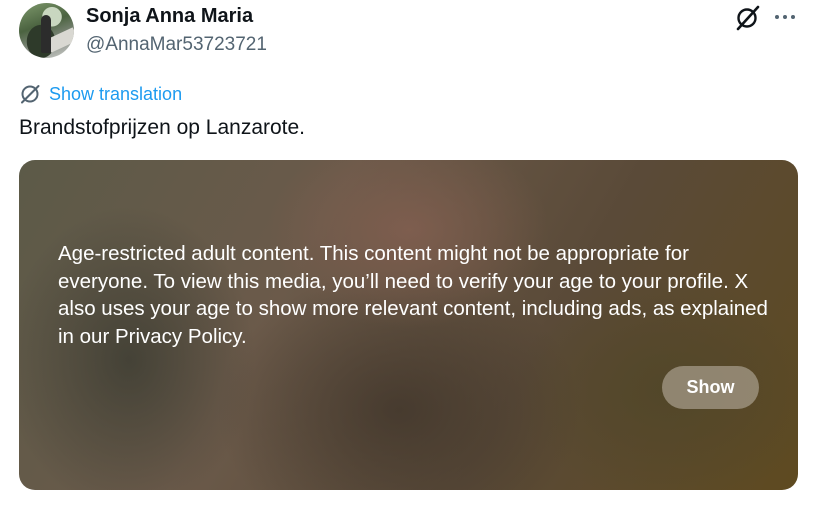 This screenshot has width=821, height=508. Describe the element at coordinates (169, 16) in the screenshot. I see `author-display-name: Sonja Anna Maria` at that location.